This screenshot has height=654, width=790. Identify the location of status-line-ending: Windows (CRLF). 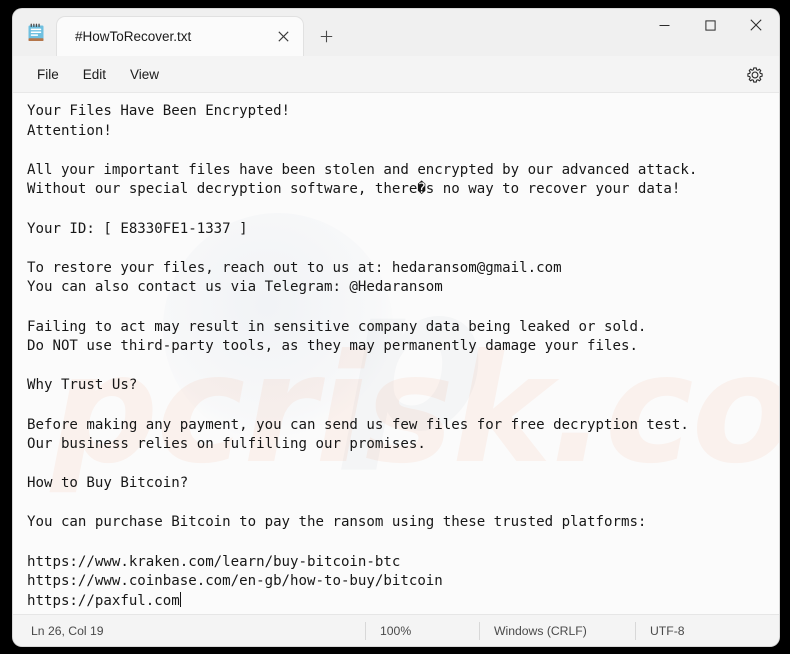
(557, 630).